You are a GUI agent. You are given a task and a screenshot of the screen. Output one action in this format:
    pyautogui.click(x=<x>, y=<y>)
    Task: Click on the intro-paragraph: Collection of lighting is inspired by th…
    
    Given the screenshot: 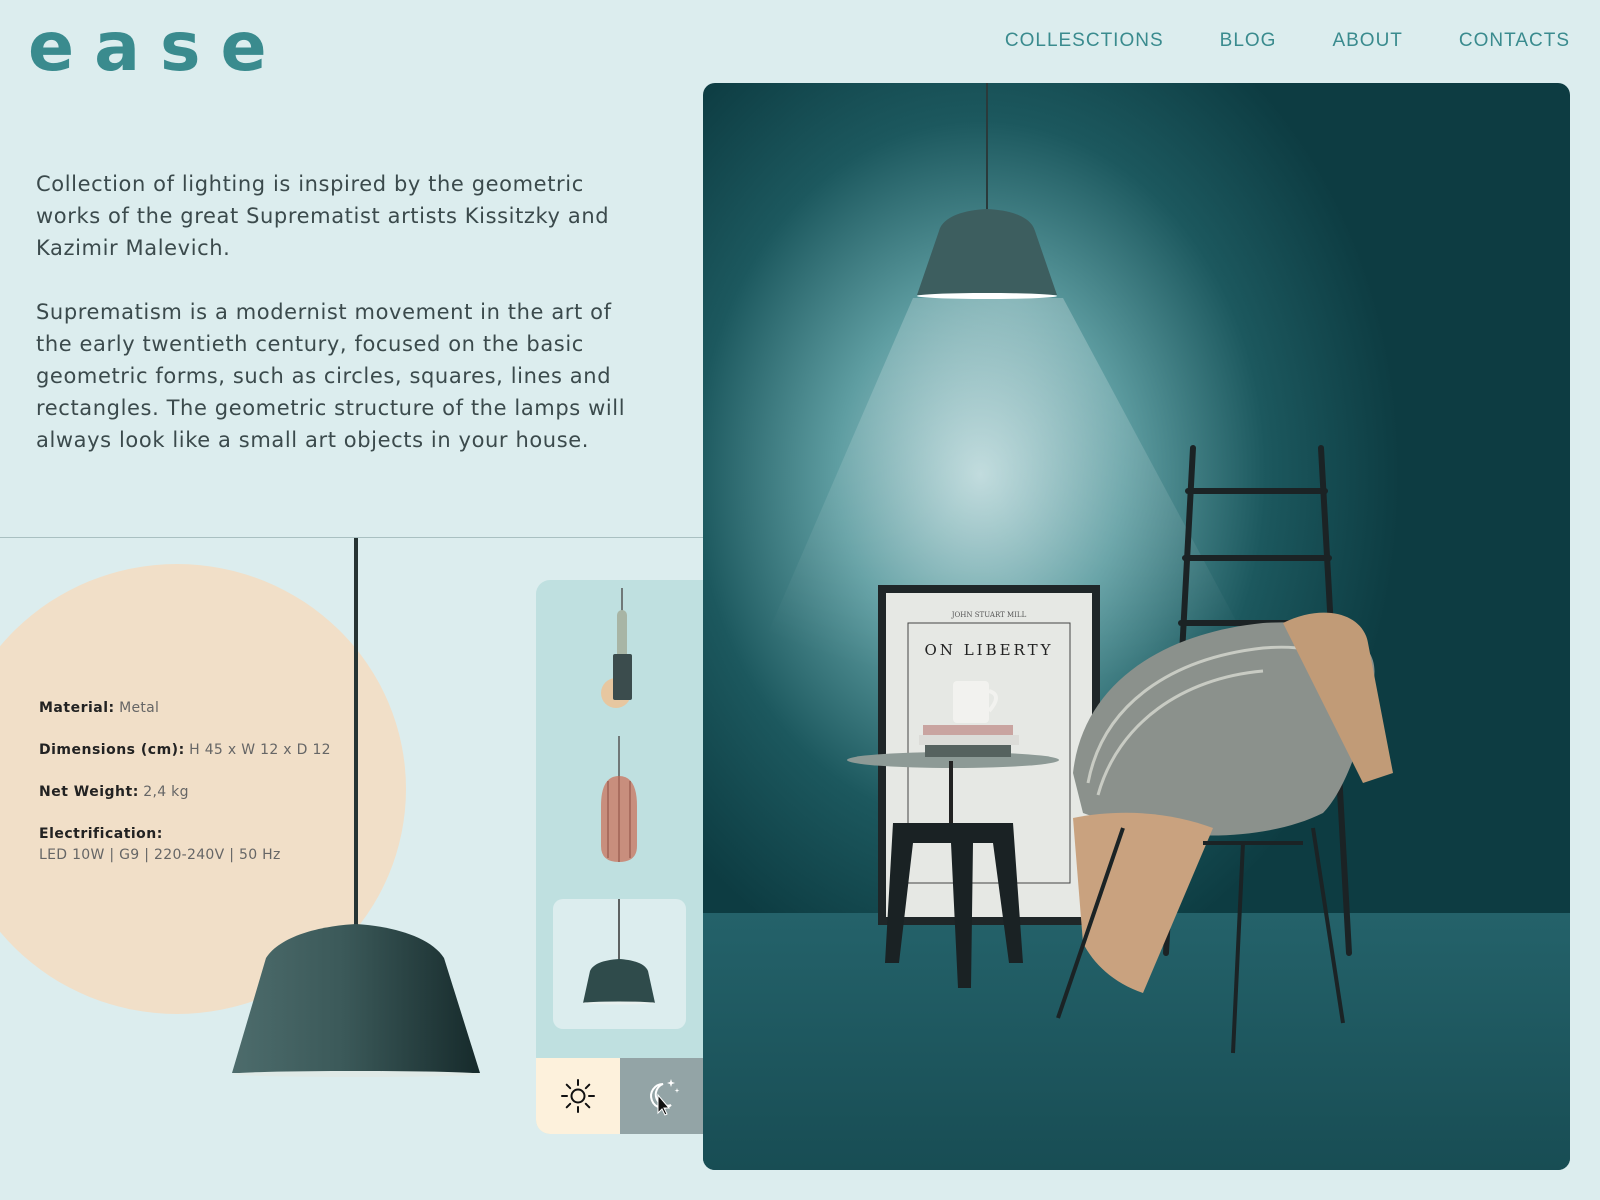 What is the action you would take?
    pyautogui.click(x=323, y=216)
    